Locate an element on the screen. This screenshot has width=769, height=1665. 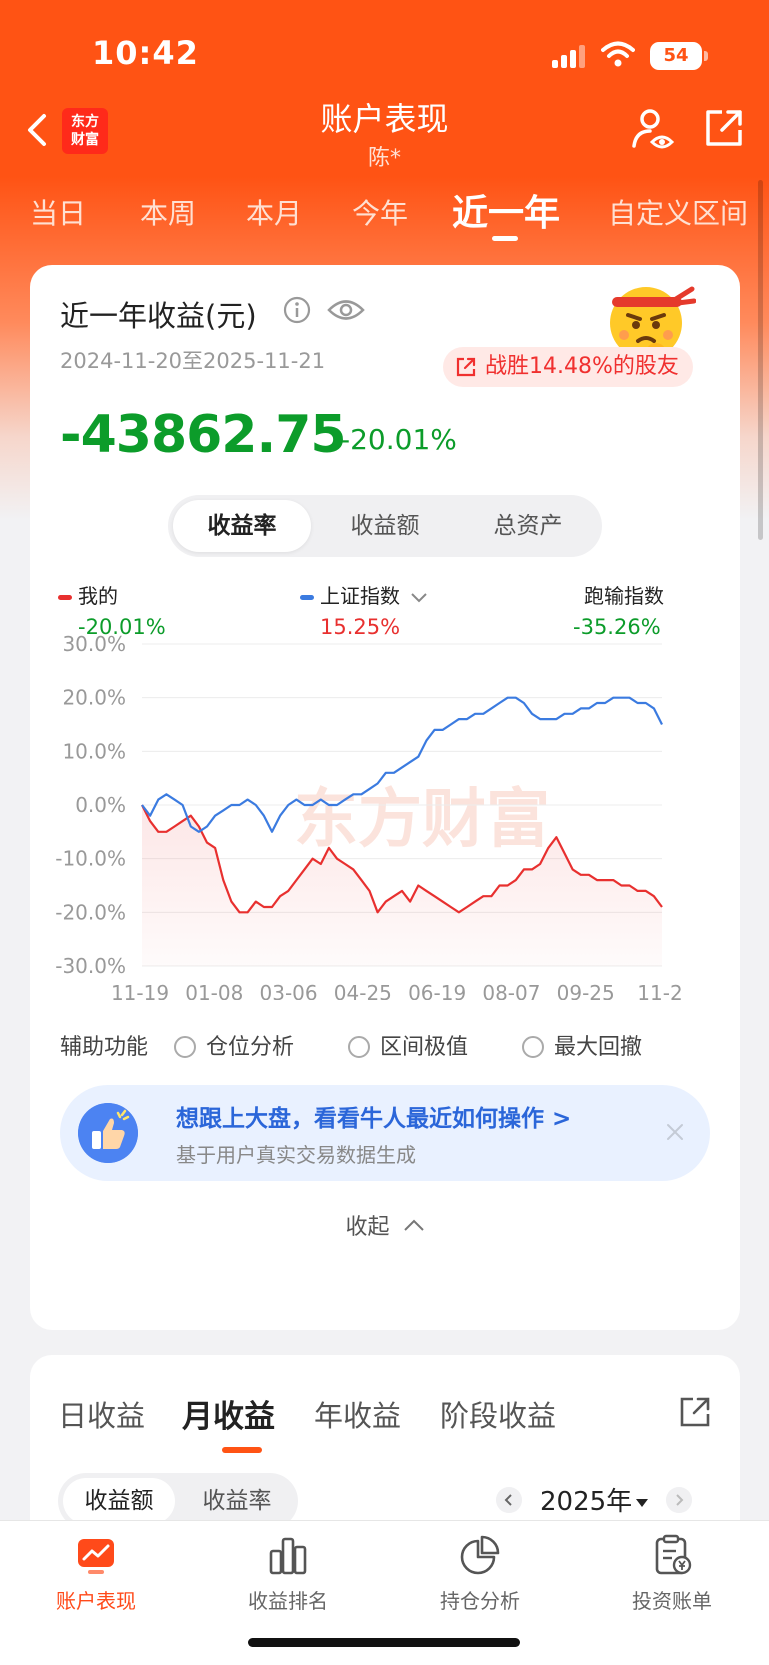
metric-segment: 收益率 收益额 总资产 is located at coordinates (385, 526).